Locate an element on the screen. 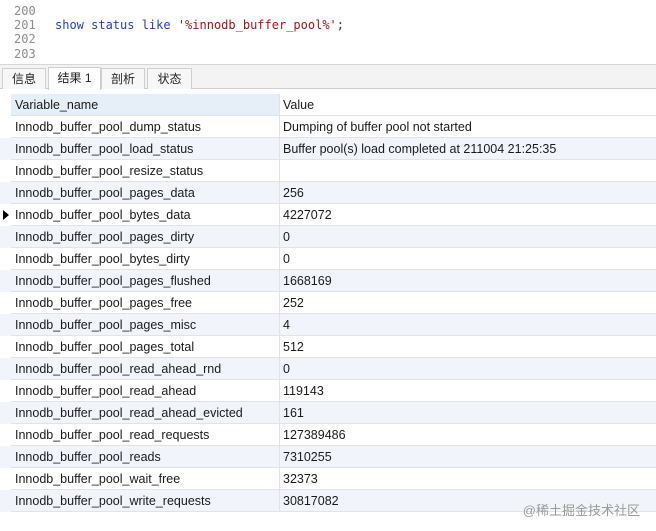 This screenshot has width=656, height=531. sql-string-literal: '%innodb_buffer_pool%' is located at coordinates (257, 25).